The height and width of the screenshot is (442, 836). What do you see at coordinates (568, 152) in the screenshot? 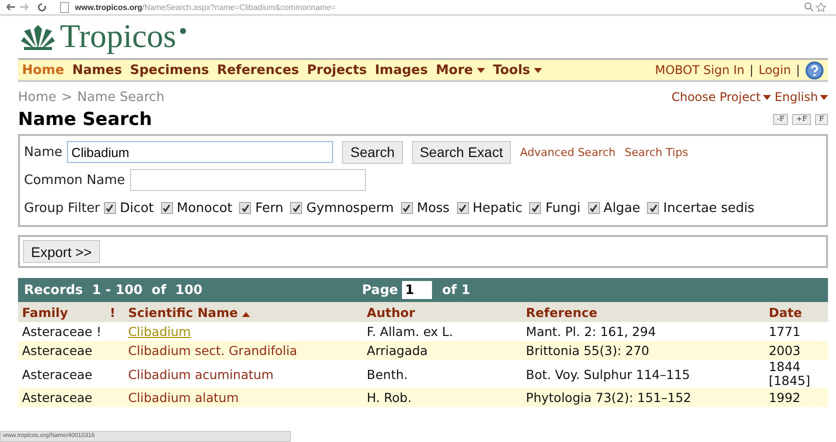
I see `search-link: Advanced Search` at bounding box center [568, 152].